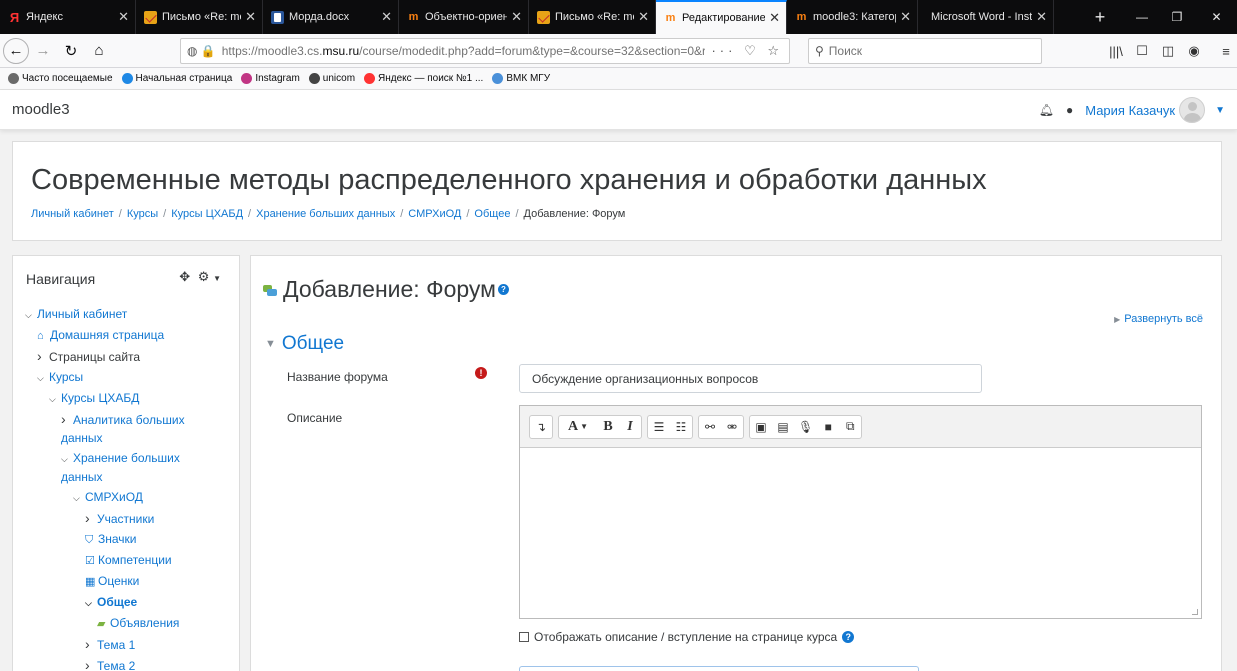 The height and width of the screenshot is (671, 1237). I want to click on paragraph-style-icon: A ▼, so click(578, 427).